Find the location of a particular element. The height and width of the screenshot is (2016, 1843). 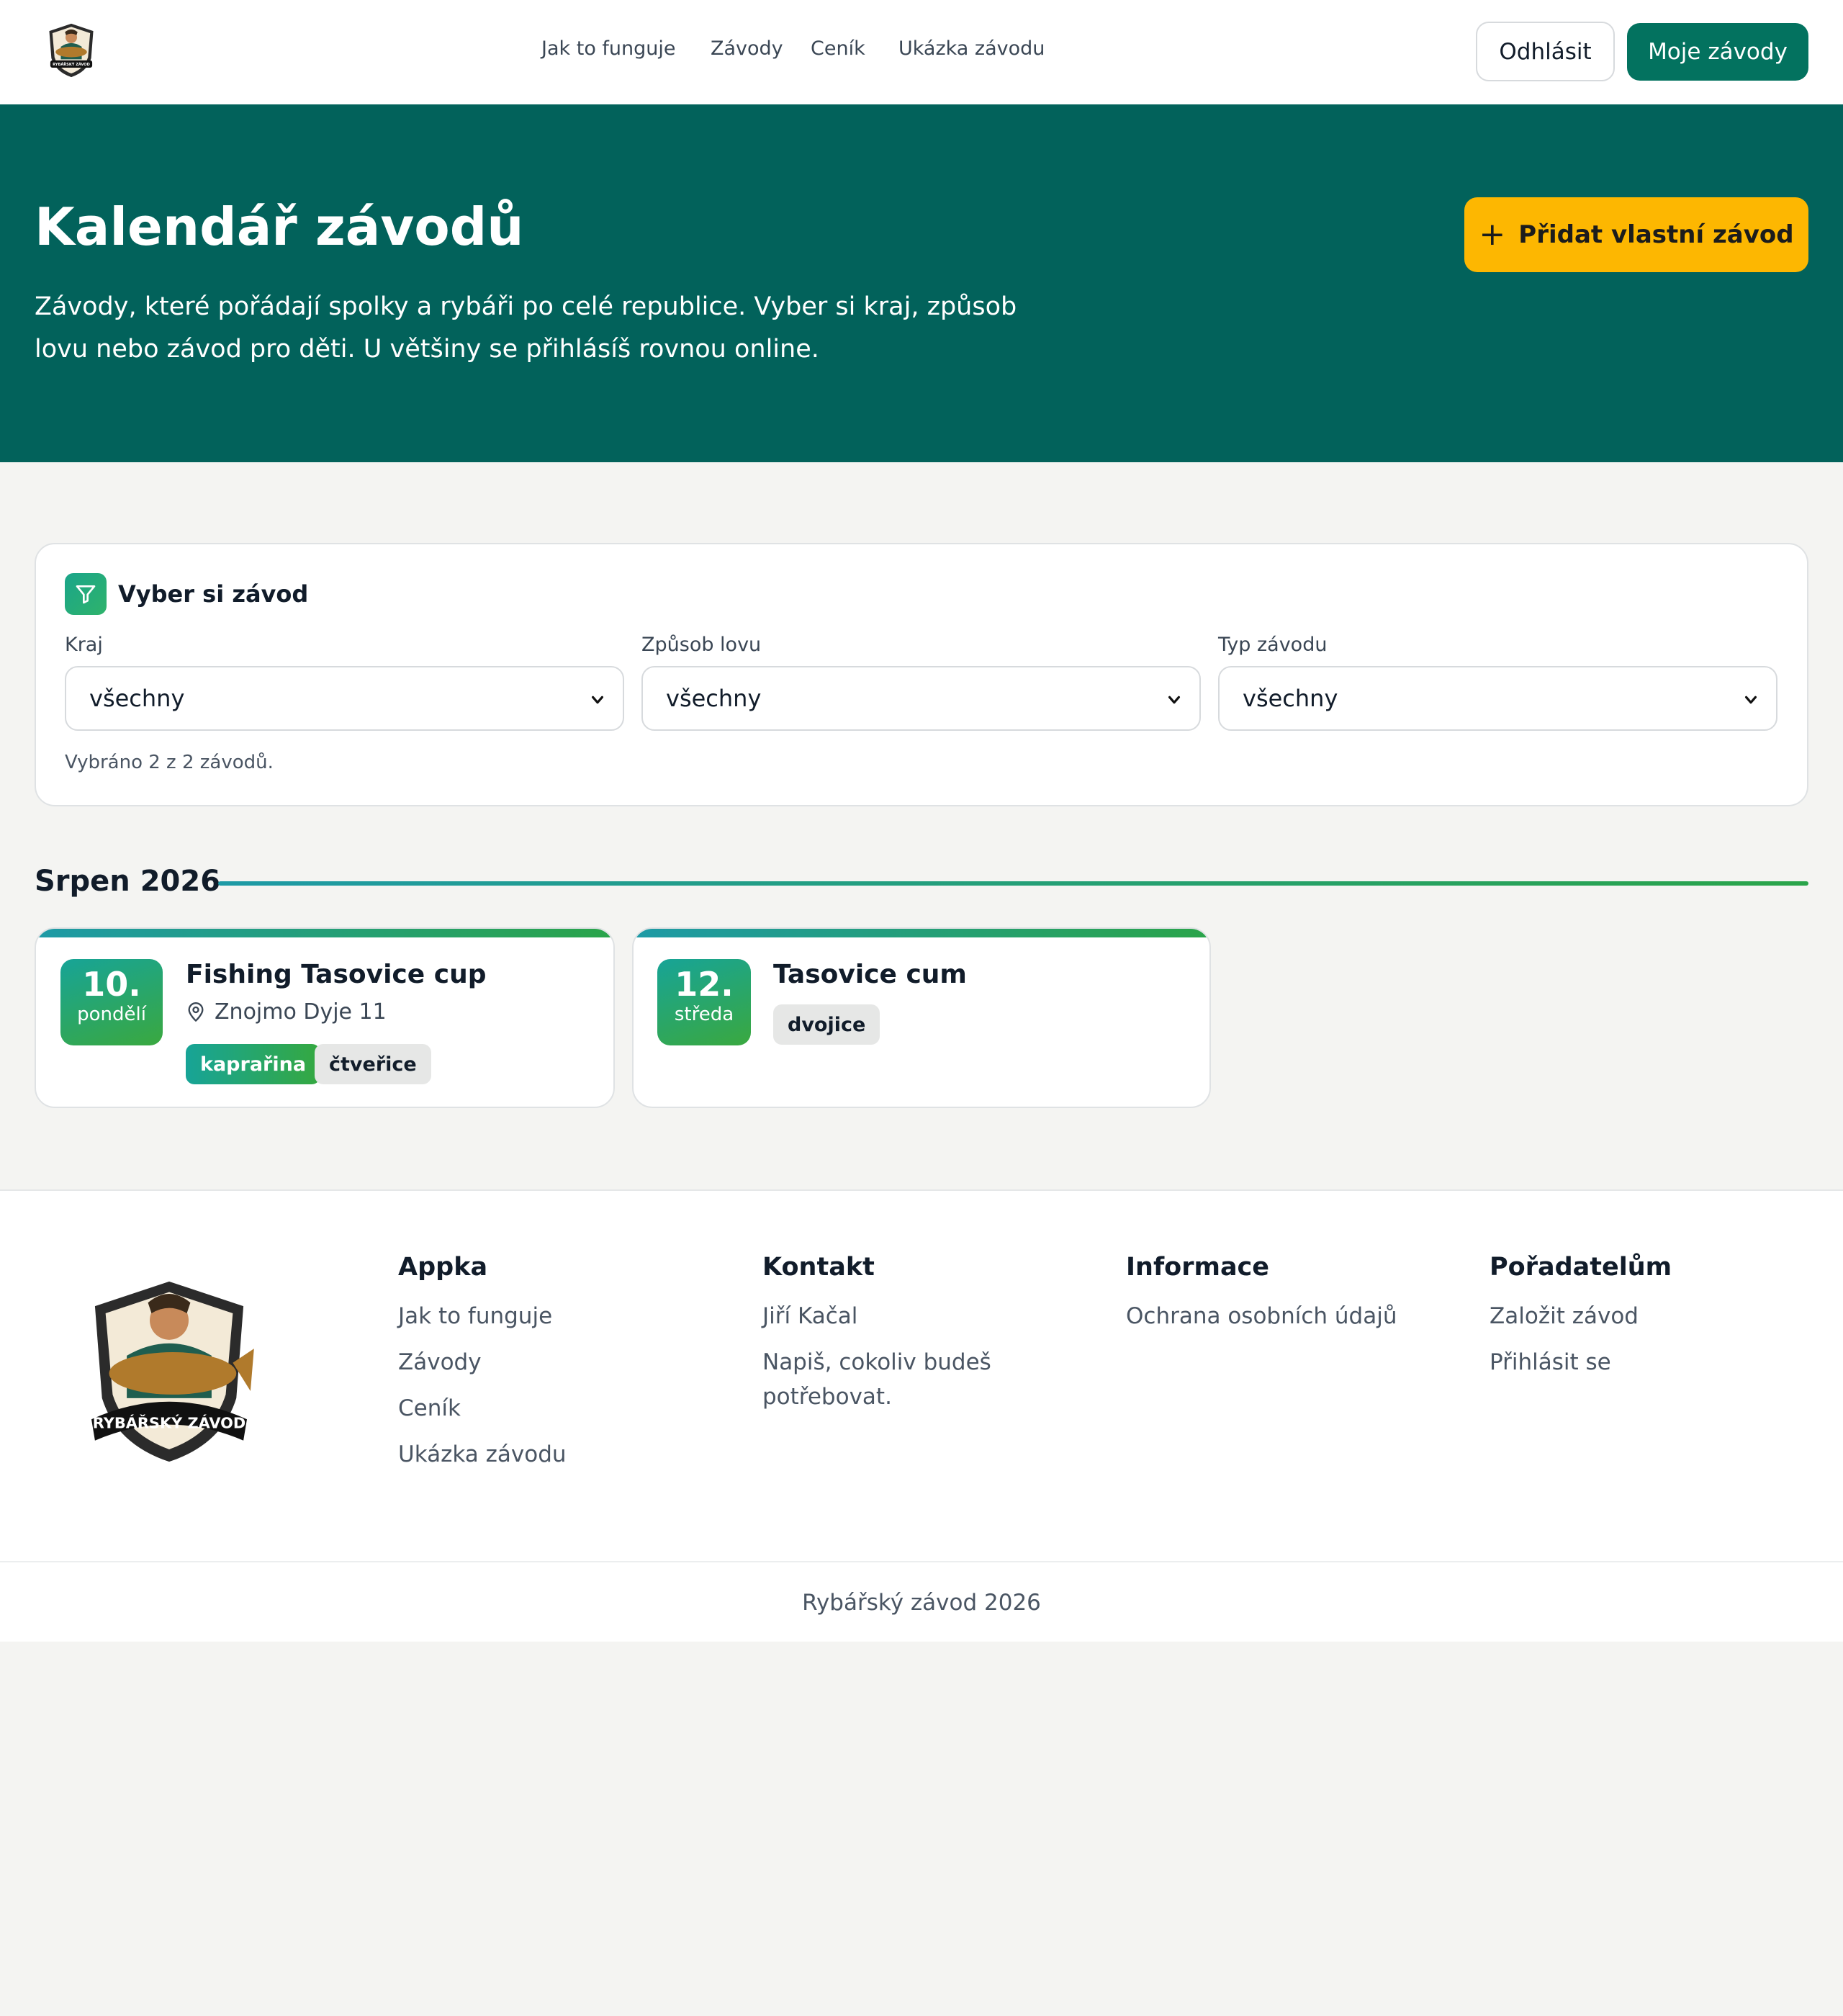

method-label: Způsob lovu is located at coordinates (701, 645).